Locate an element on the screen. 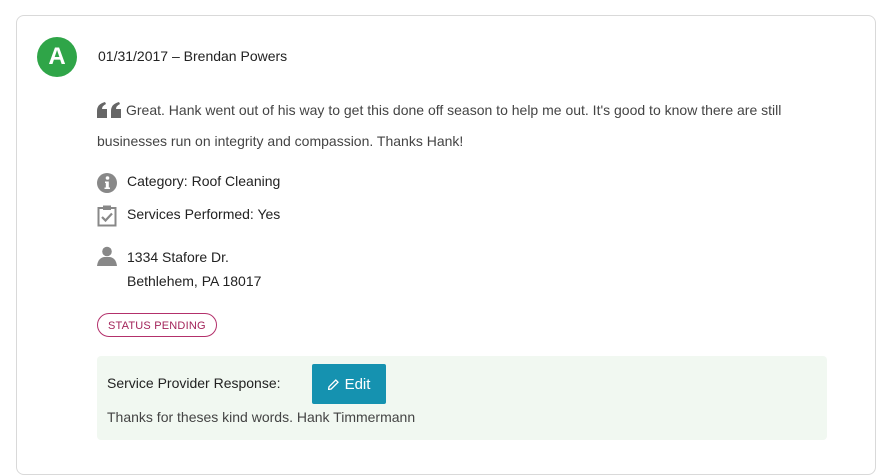 This screenshot has width=896, height=475. address-block: 1334 Stafore Dr. Bethlehem, PA 18017 is located at coordinates (194, 269).